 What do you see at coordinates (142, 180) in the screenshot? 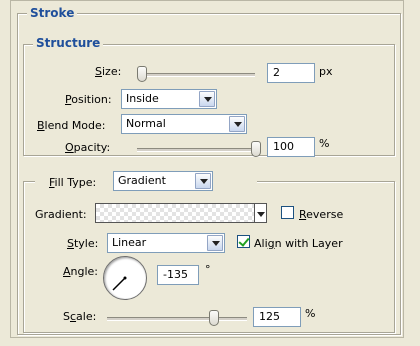
I see `fill-type-select-value: Gradient` at bounding box center [142, 180].